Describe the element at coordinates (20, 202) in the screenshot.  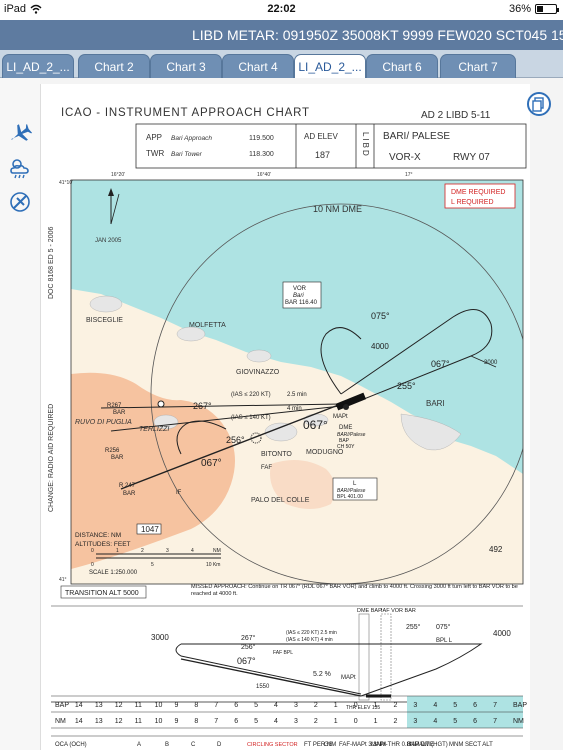
I see `satellite-icon` at that location.